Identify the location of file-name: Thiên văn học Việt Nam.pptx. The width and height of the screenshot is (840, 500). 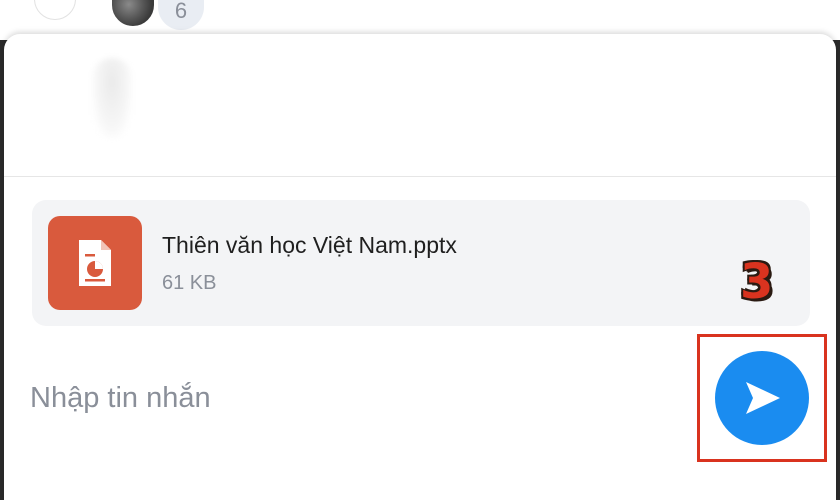
(309, 245).